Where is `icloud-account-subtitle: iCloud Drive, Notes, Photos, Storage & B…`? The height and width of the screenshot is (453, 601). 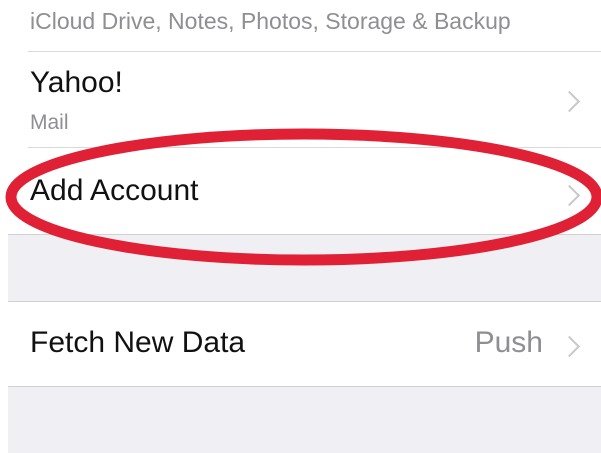
icloud-account-subtitle: iCloud Drive, Notes, Photos, Storage & B… is located at coordinates (270, 21).